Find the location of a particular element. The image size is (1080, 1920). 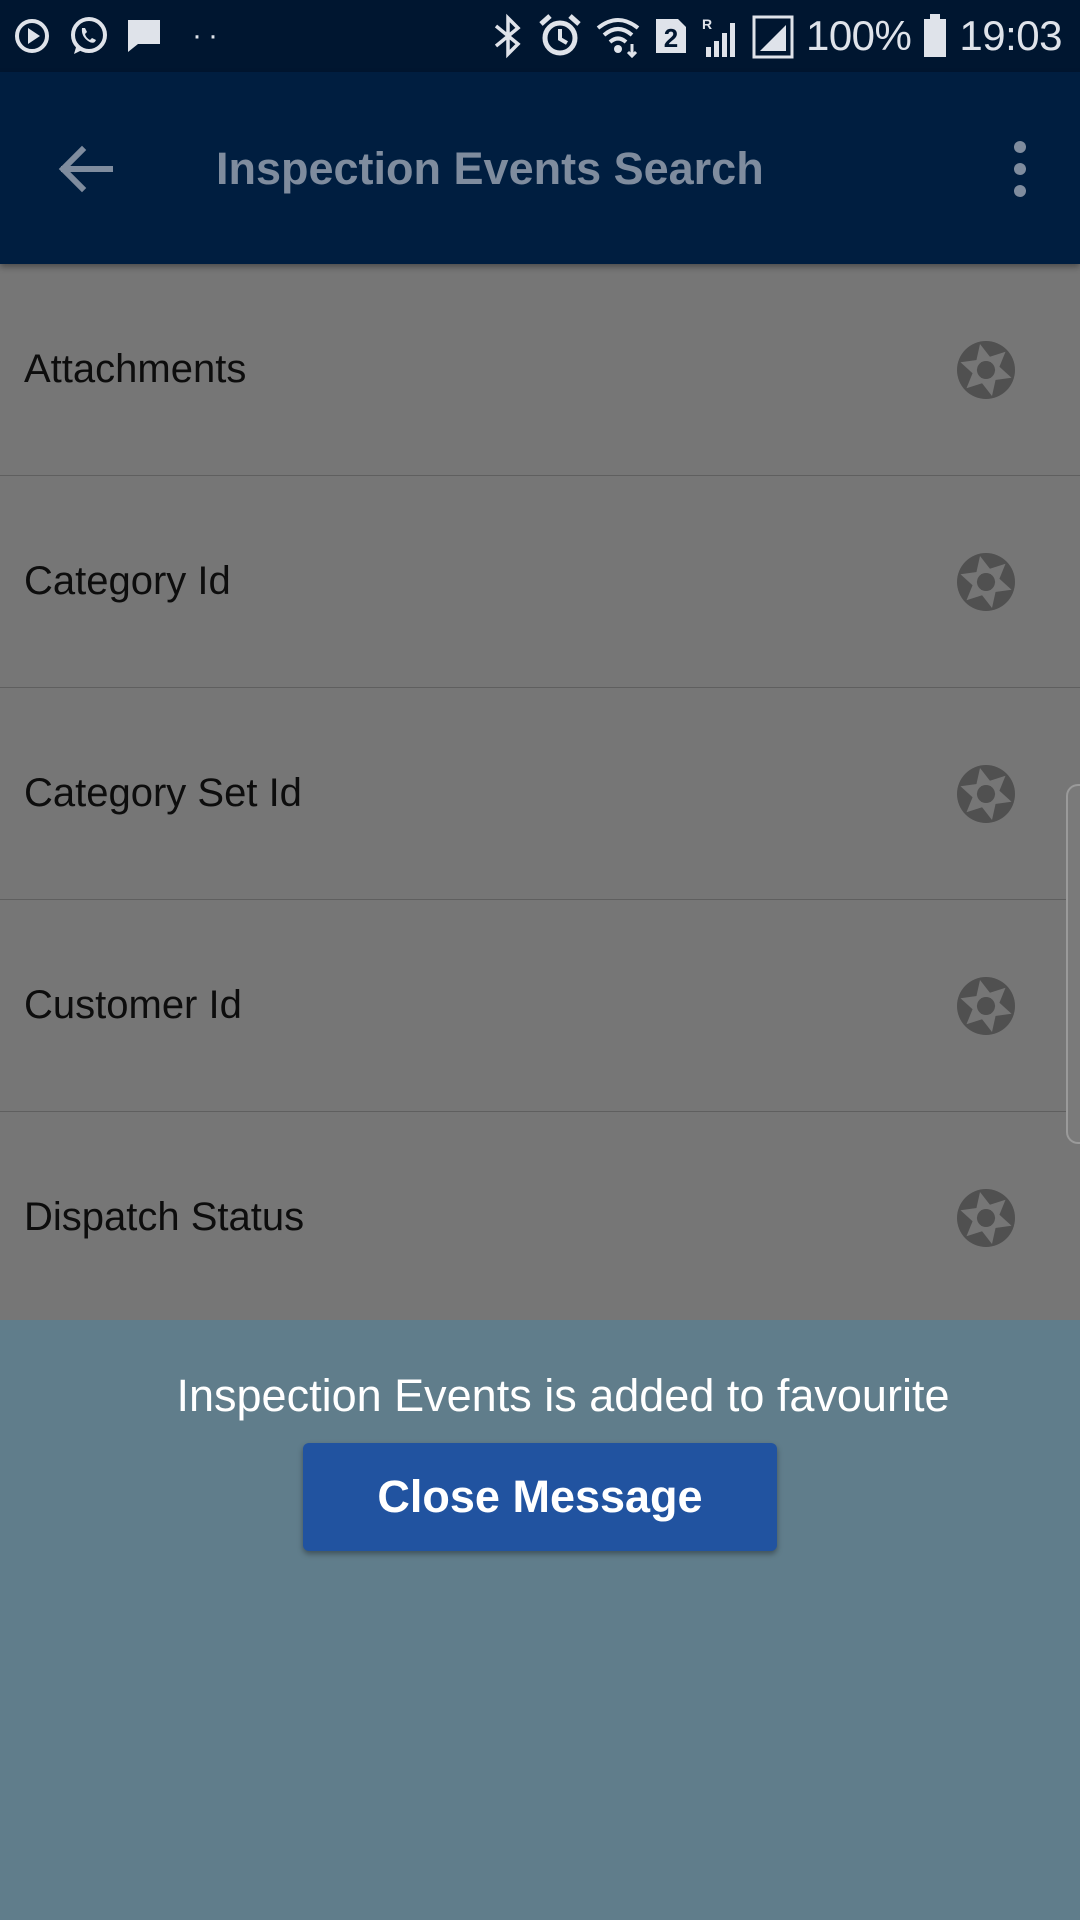

notification-dots: ·· is located at coordinates (208, 35).